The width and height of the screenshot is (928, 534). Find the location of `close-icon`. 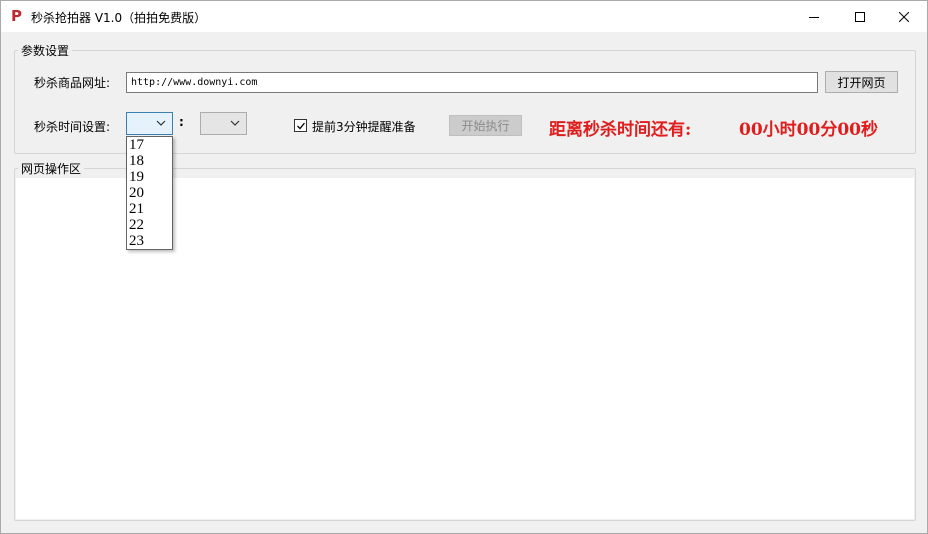

close-icon is located at coordinates (904, 16).